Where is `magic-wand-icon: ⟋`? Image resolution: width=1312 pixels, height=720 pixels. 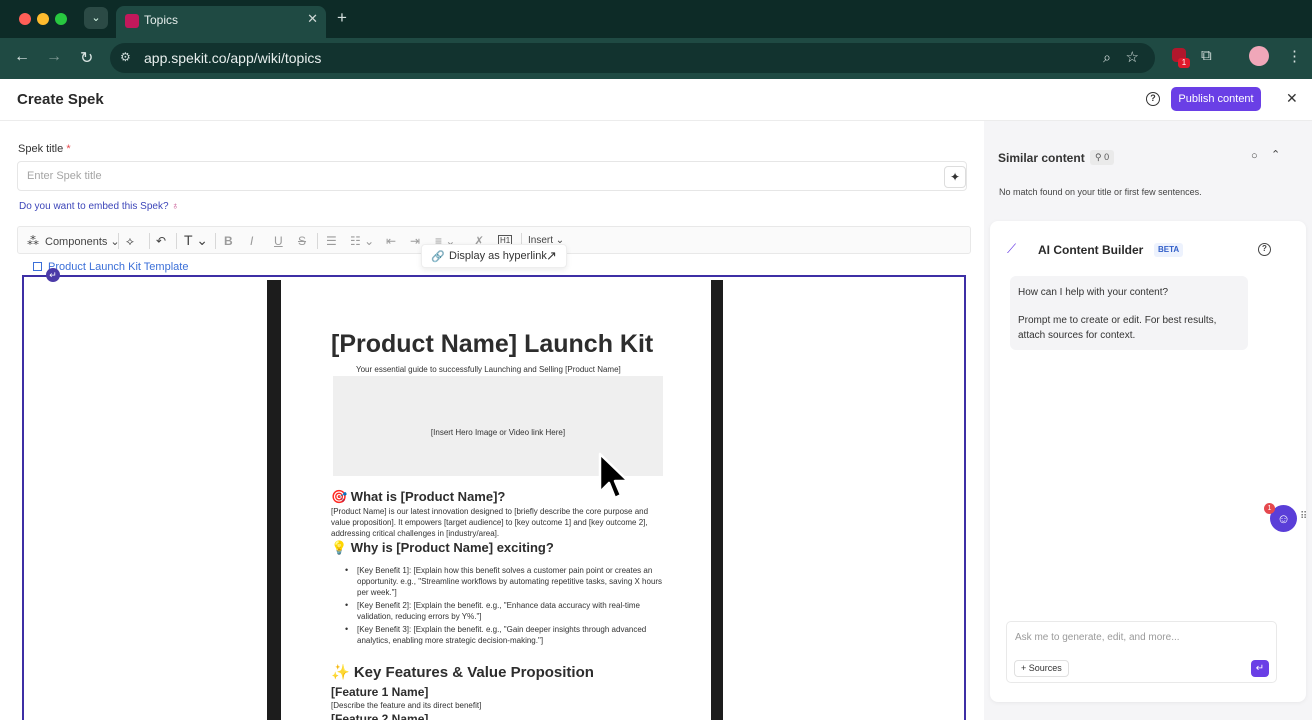 magic-wand-icon: ⟋ is located at coordinates (1012, 248).